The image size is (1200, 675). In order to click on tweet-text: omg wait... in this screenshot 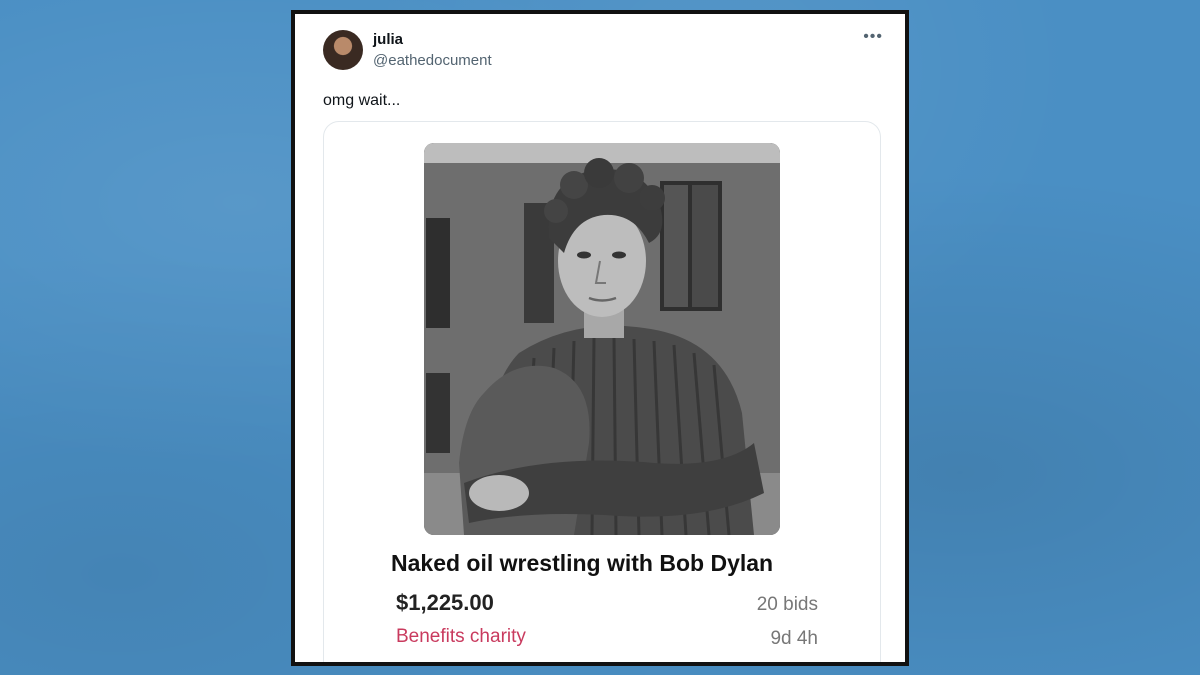, I will do `click(362, 100)`.